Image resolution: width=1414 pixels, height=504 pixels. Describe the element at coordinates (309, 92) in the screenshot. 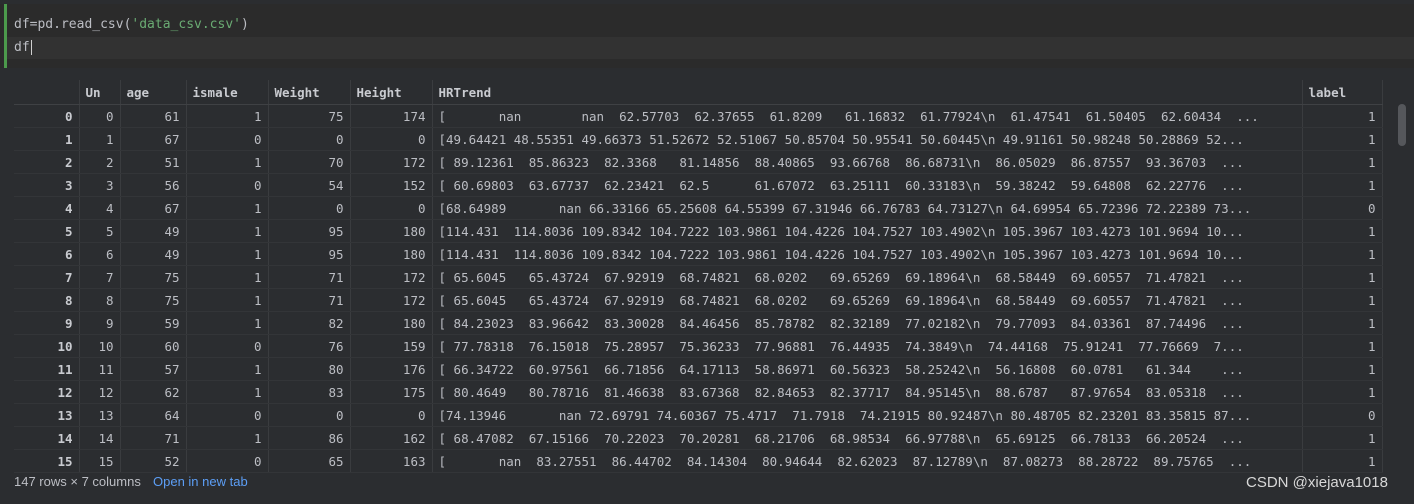

I see `column-header: Weight` at that location.